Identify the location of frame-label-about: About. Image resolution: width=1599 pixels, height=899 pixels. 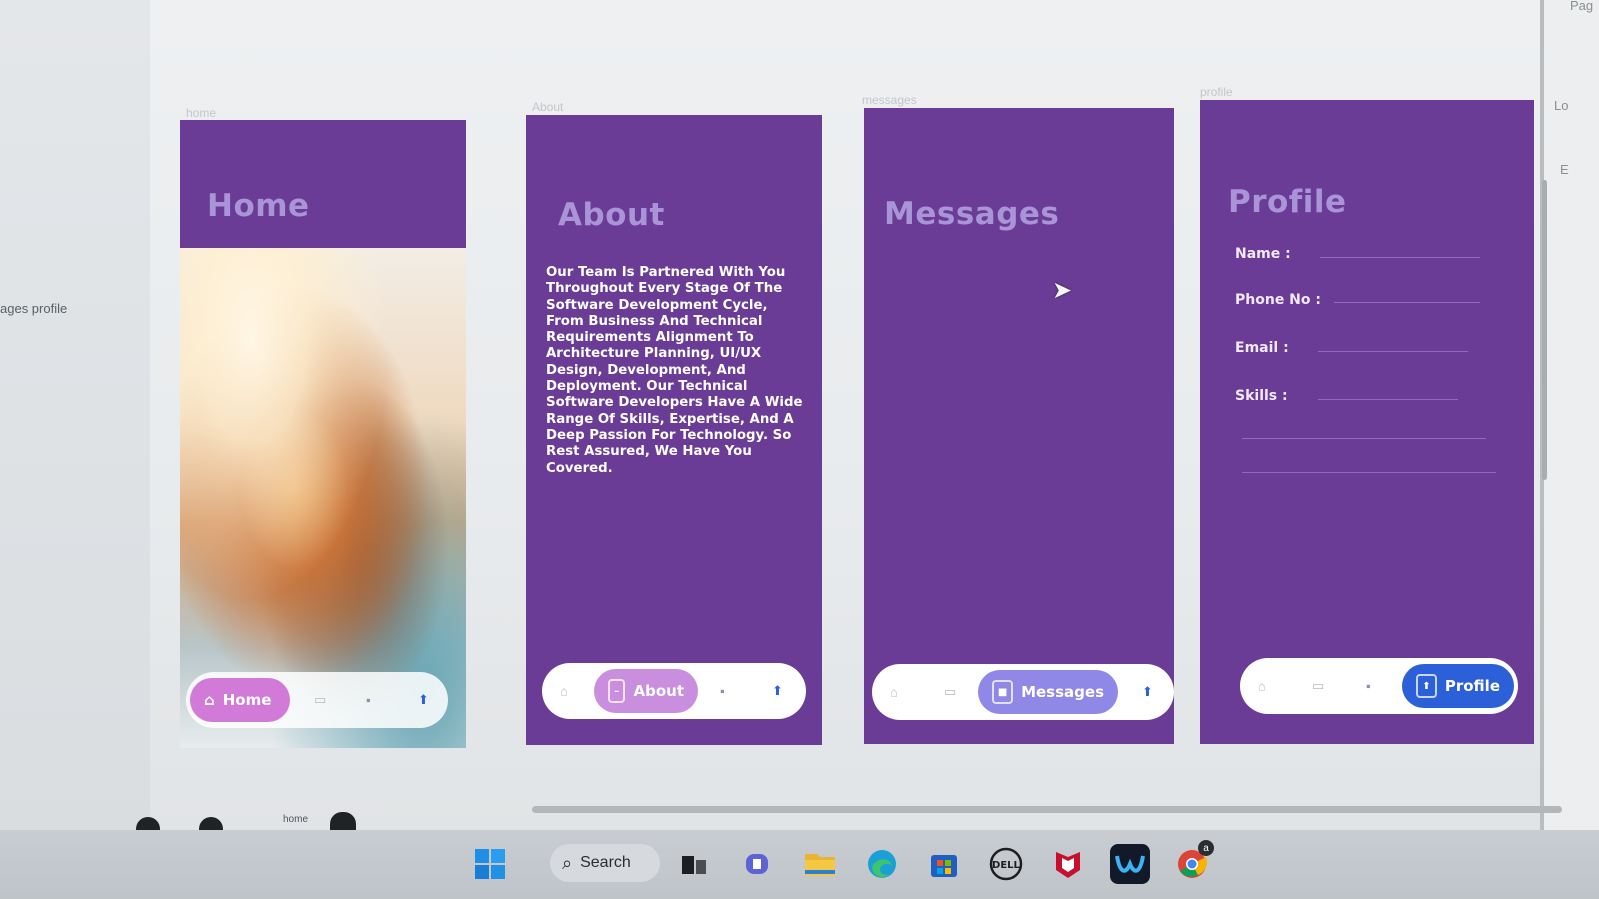
(547, 107).